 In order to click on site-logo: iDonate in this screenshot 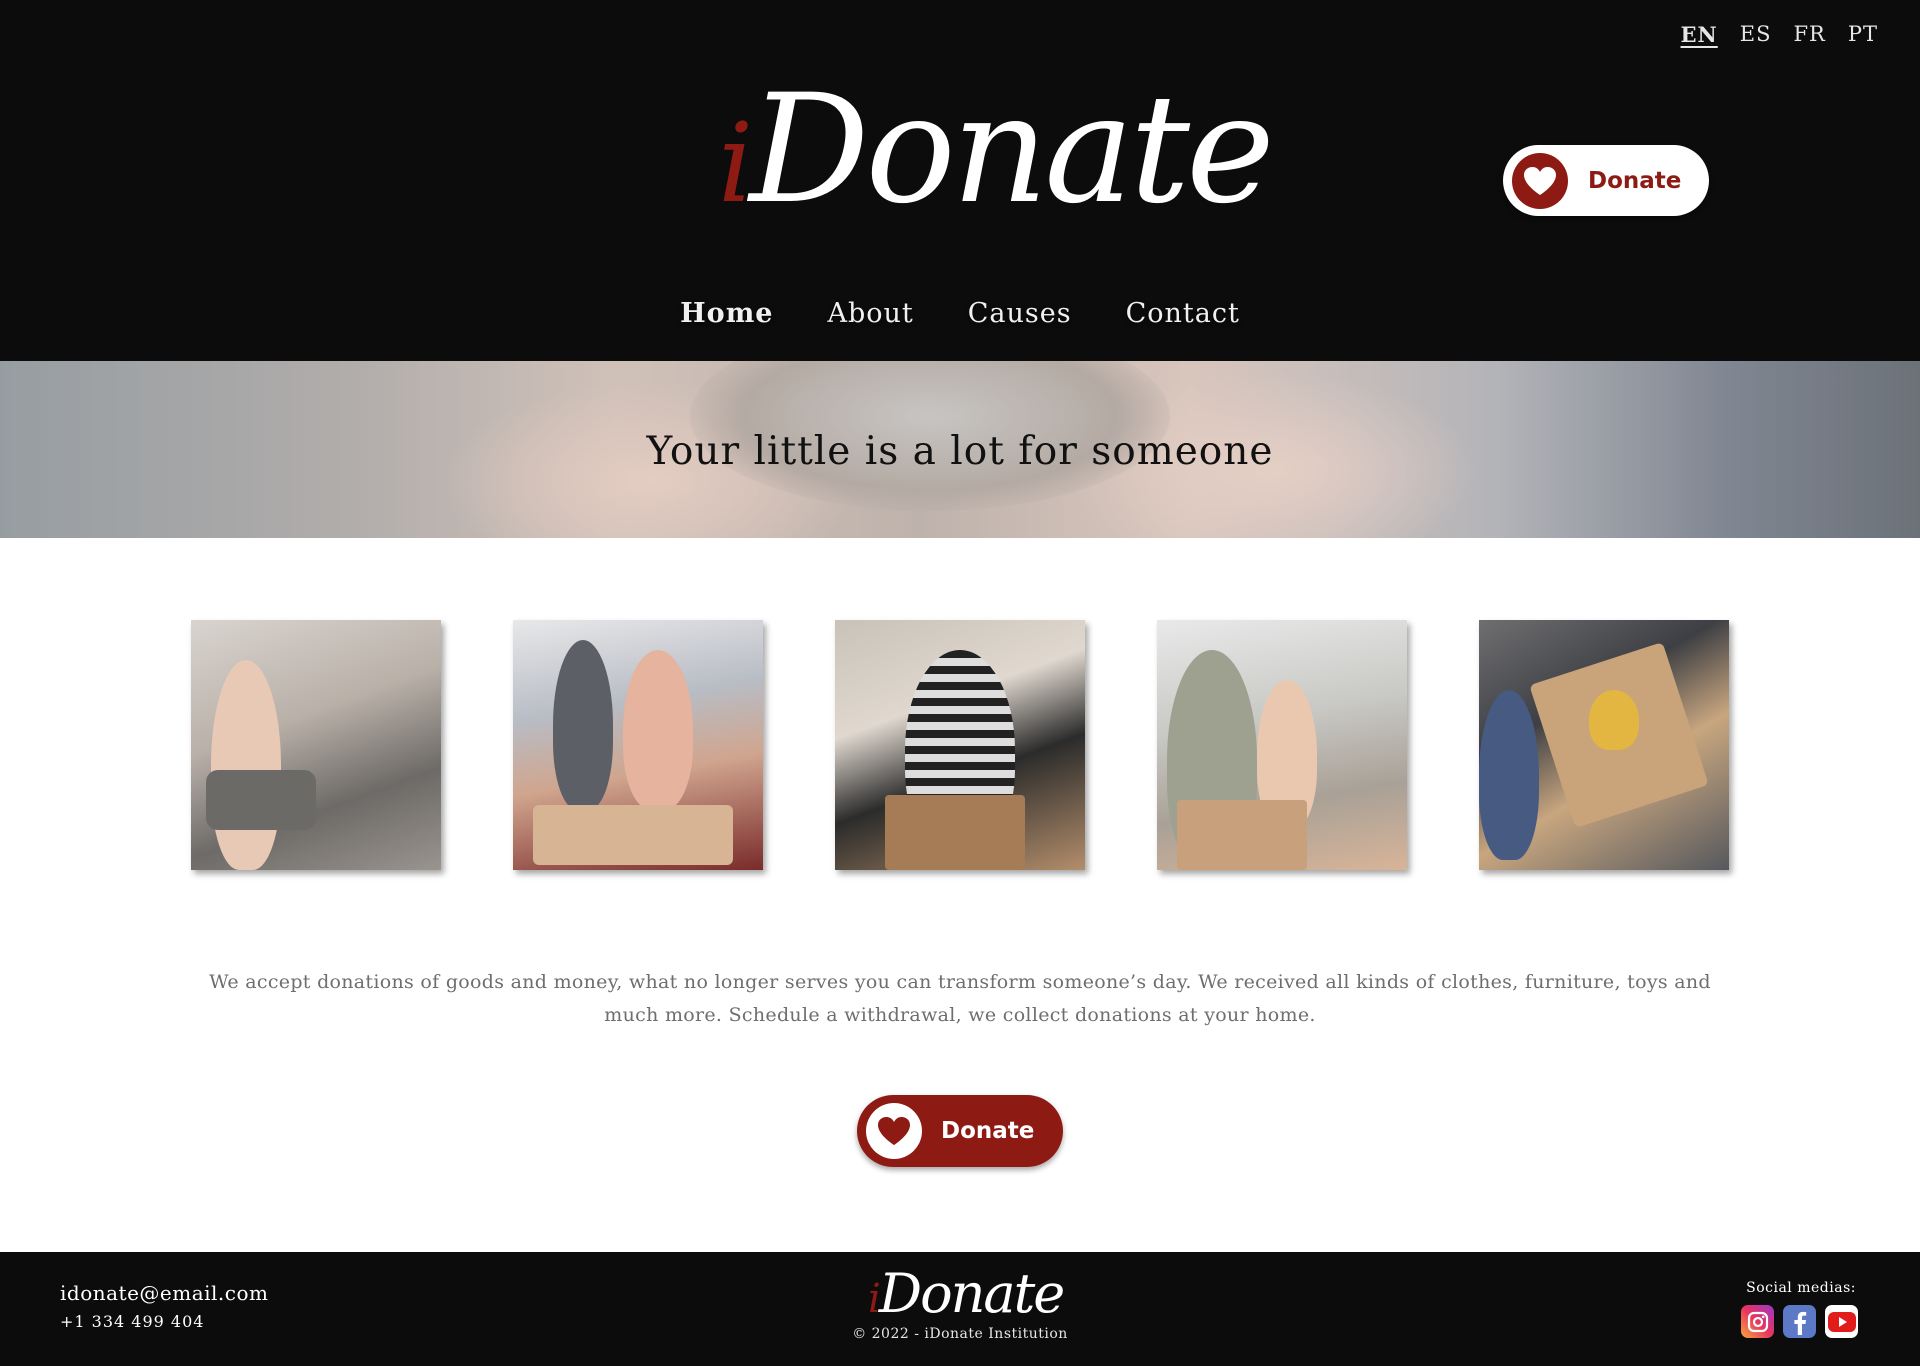, I will do `click(996, 150)`.